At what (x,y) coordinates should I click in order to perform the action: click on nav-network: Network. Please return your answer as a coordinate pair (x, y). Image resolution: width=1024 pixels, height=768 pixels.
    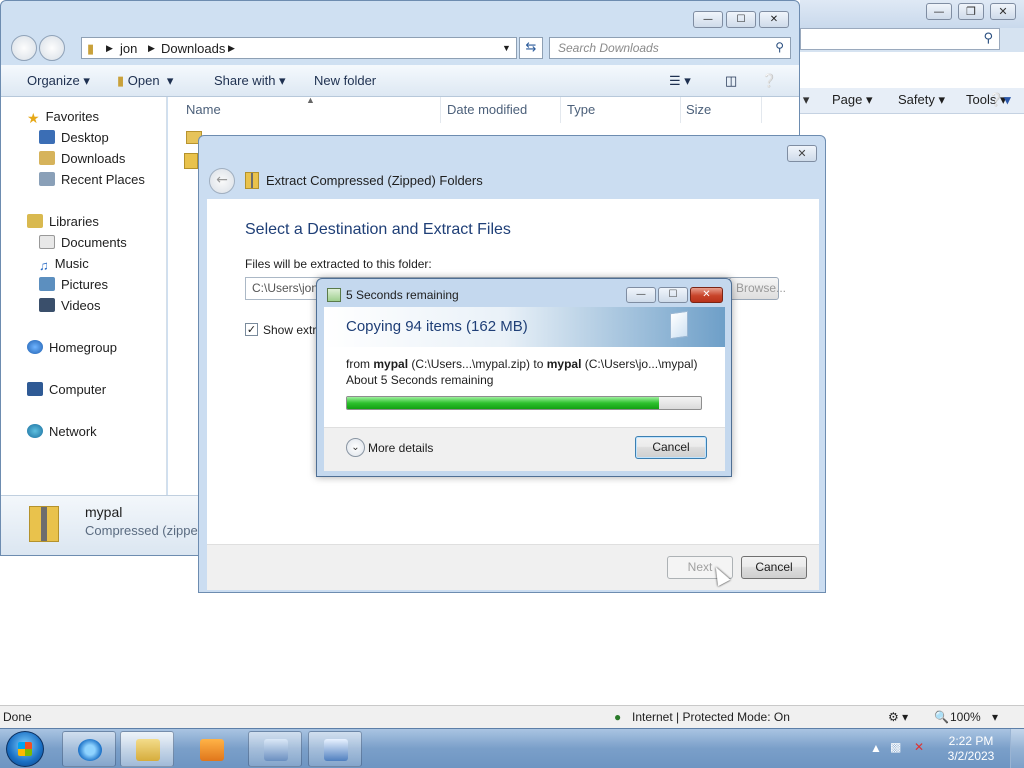
    Looking at the image, I should click on (62, 431).